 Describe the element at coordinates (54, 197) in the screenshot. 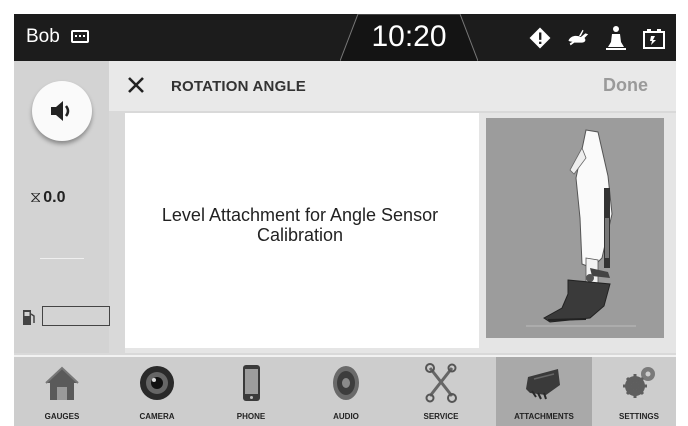

I see `hour-meter-value: 0.0` at that location.